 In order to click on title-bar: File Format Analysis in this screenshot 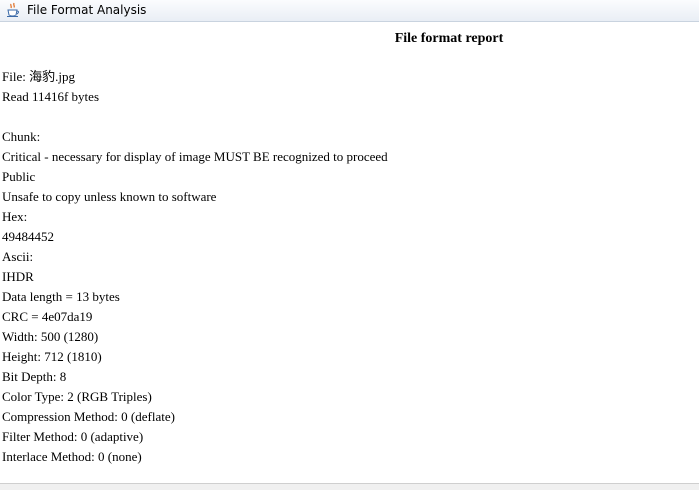, I will do `click(349, 11)`.